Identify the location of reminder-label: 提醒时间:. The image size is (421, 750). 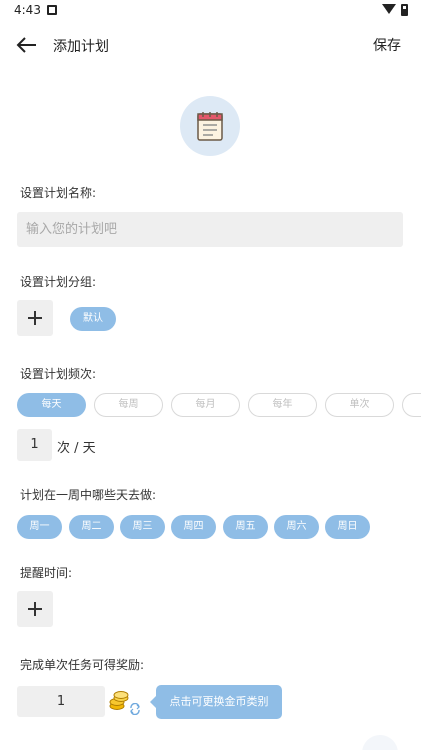
(46, 573).